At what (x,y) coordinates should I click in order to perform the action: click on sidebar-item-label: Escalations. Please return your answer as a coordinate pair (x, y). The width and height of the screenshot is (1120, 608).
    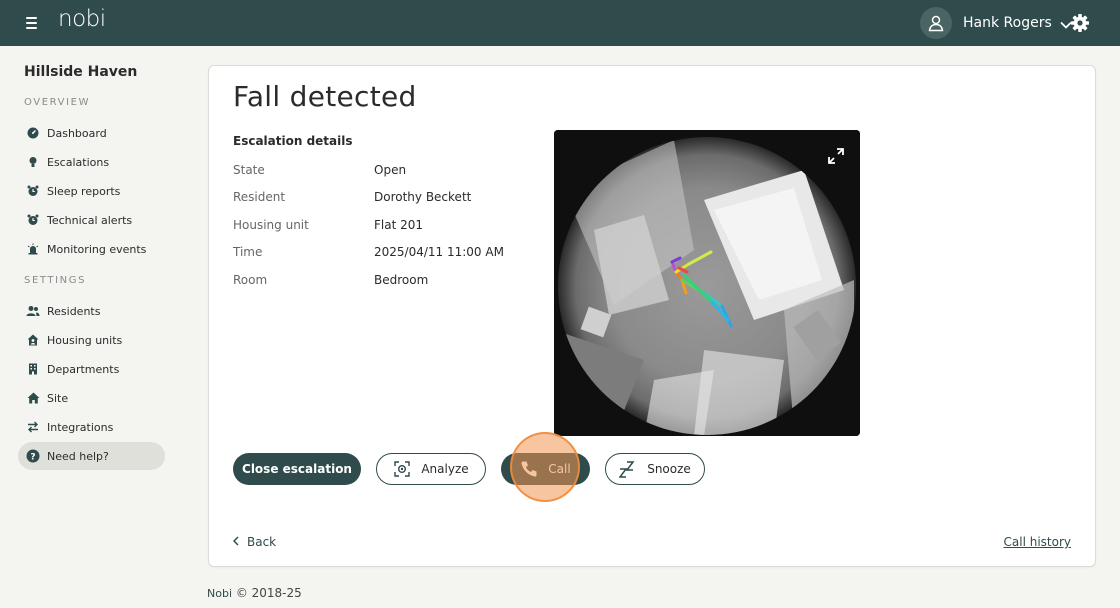
    Looking at the image, I should click on (78, 162).